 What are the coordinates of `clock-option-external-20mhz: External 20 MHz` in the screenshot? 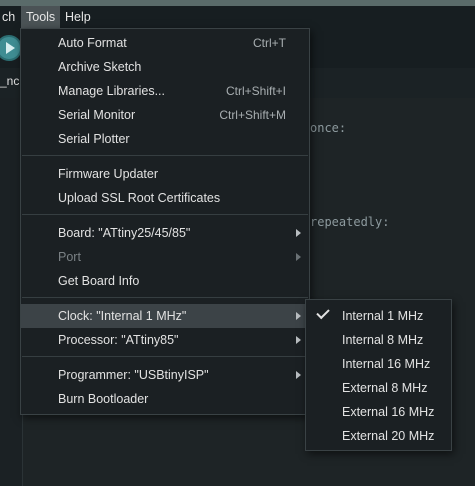 It's located at (378, 436).